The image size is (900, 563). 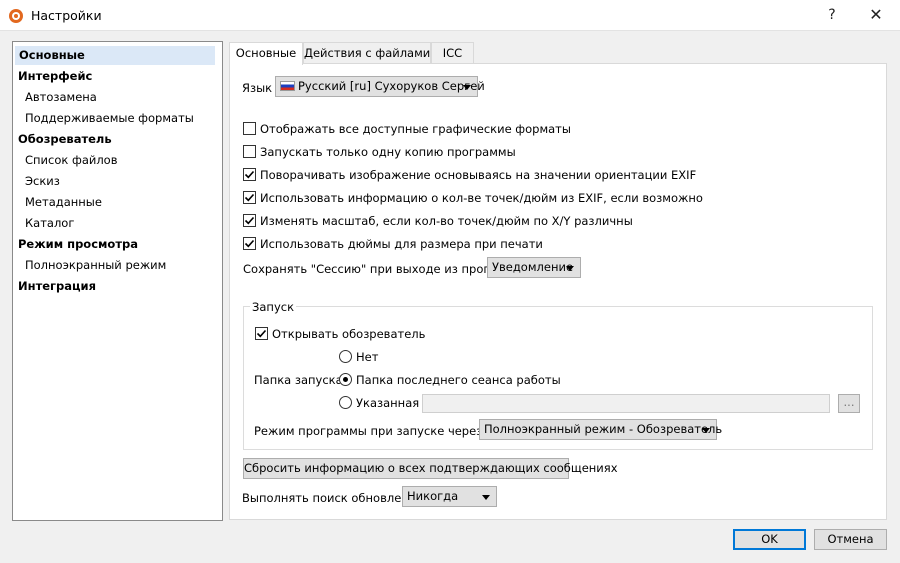 I want to click on radio-none, so click(x=345, y=356).